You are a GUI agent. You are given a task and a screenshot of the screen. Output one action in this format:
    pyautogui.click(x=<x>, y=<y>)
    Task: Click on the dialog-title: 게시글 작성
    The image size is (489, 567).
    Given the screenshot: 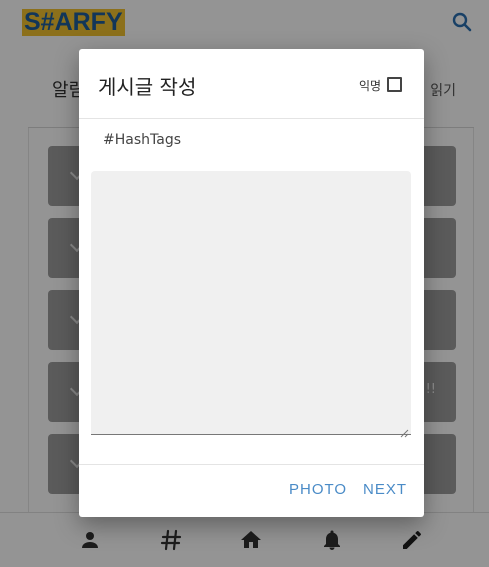 What is the action you would take?
    pyautogui.click(x=147, y=87)
    